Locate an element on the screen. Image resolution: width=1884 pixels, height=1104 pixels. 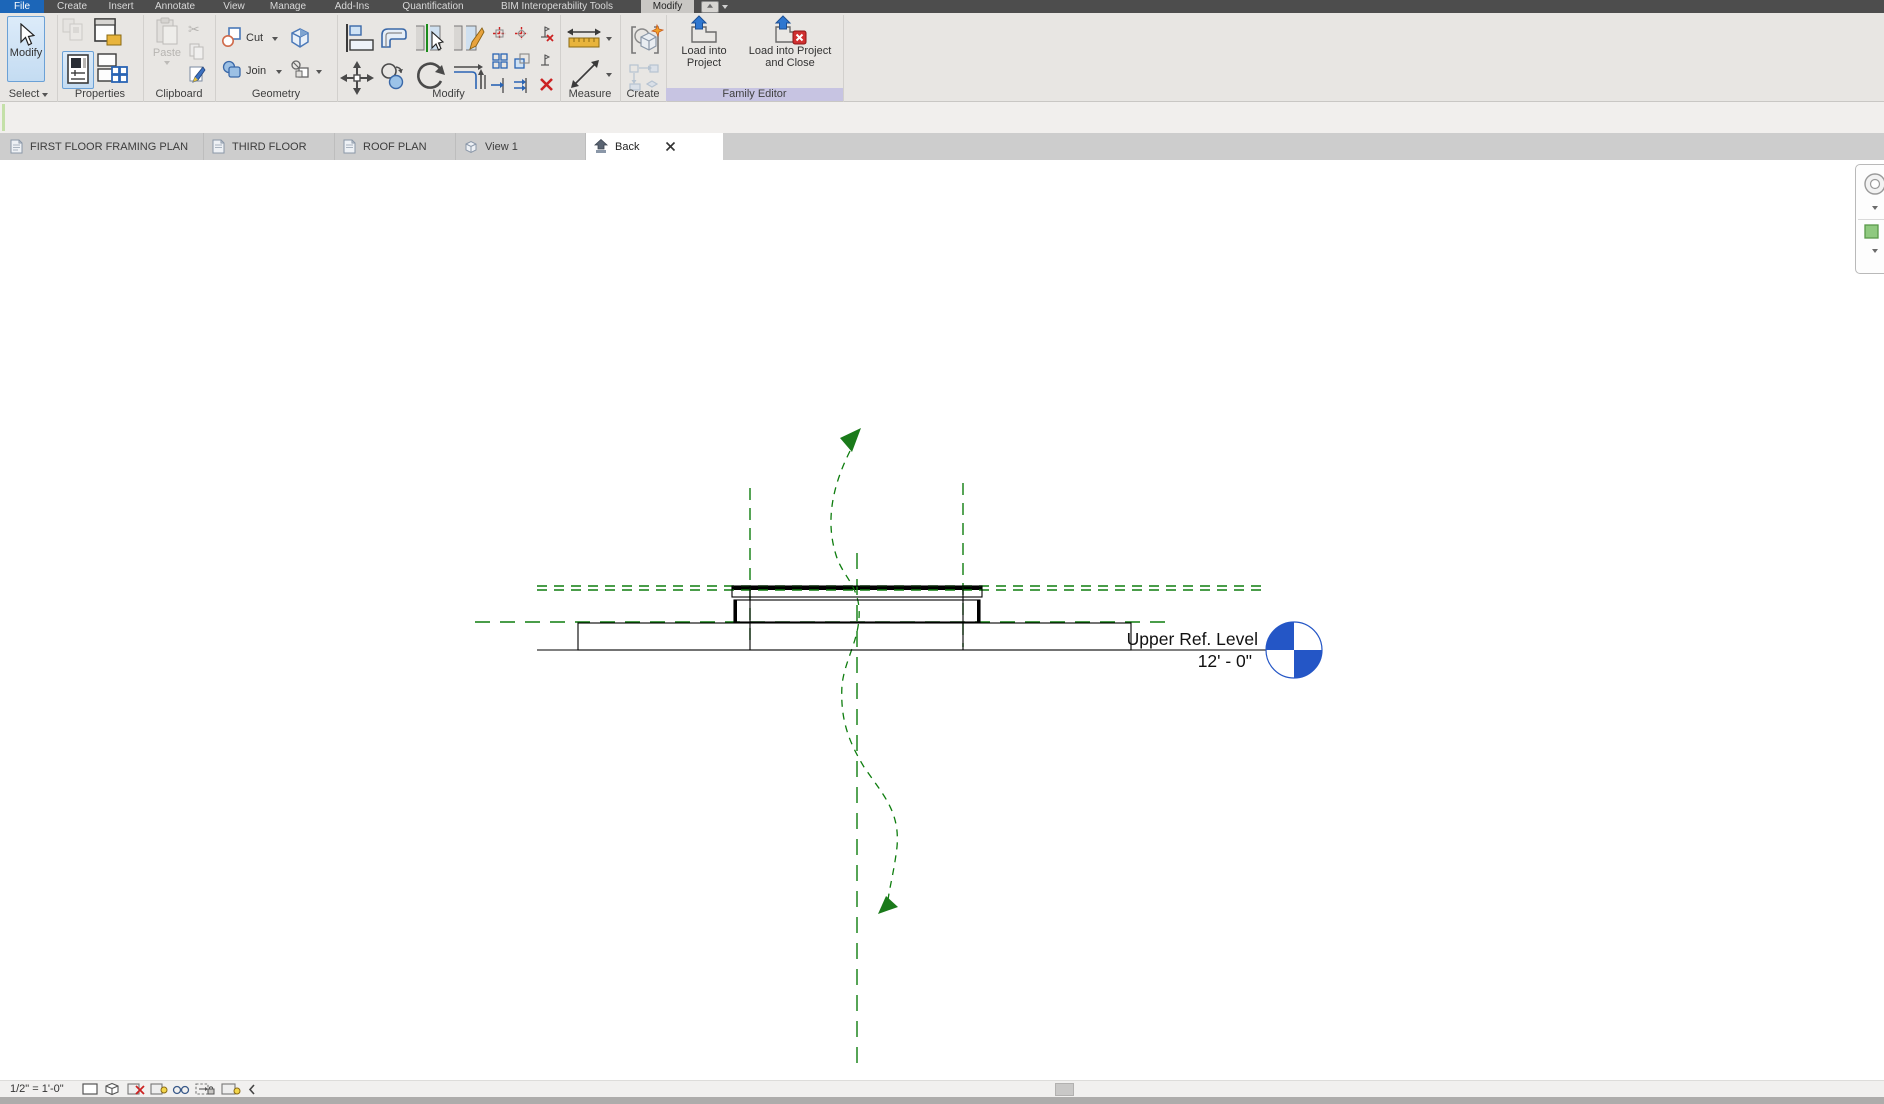
3d-view-icon is located at coordinates (471, 146).